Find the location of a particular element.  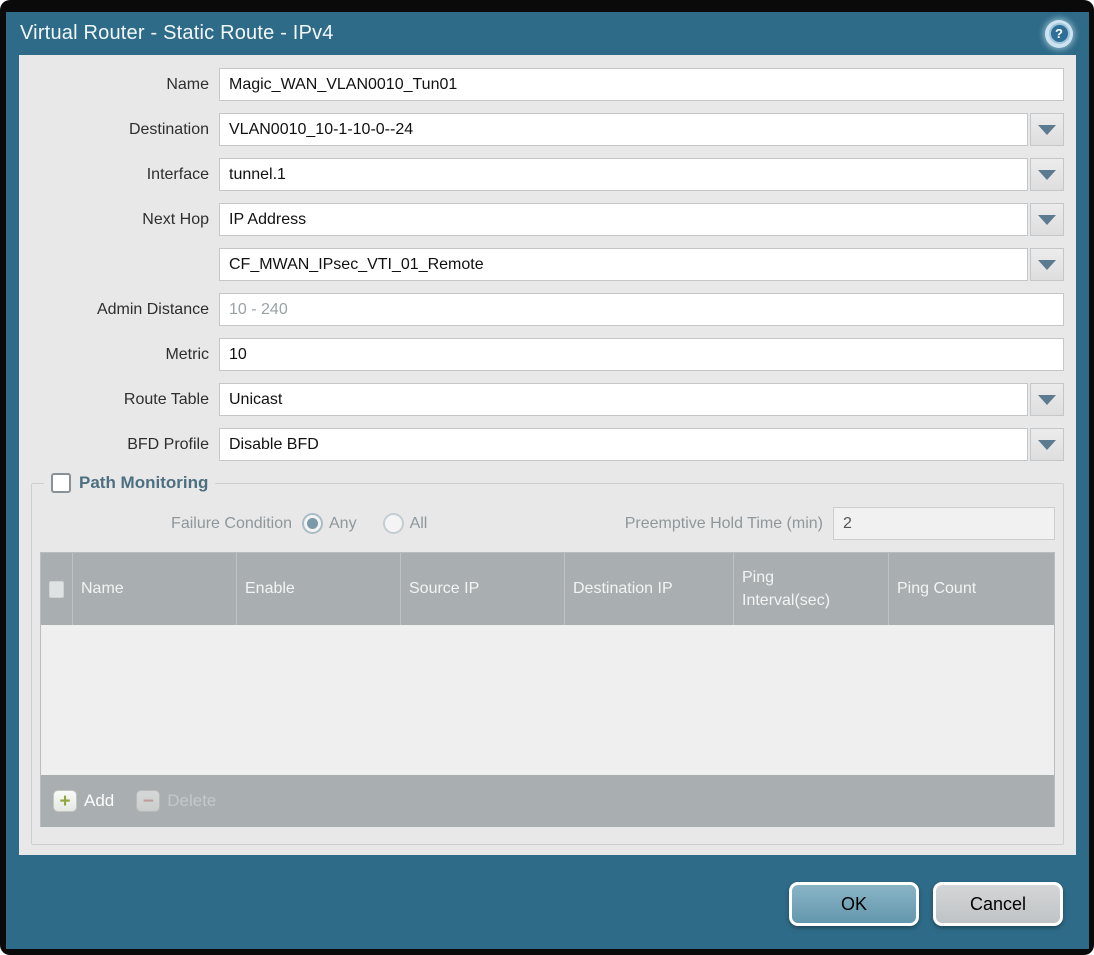

column-header-destination-ip: Destination IP is located at coordinates (649, 589).